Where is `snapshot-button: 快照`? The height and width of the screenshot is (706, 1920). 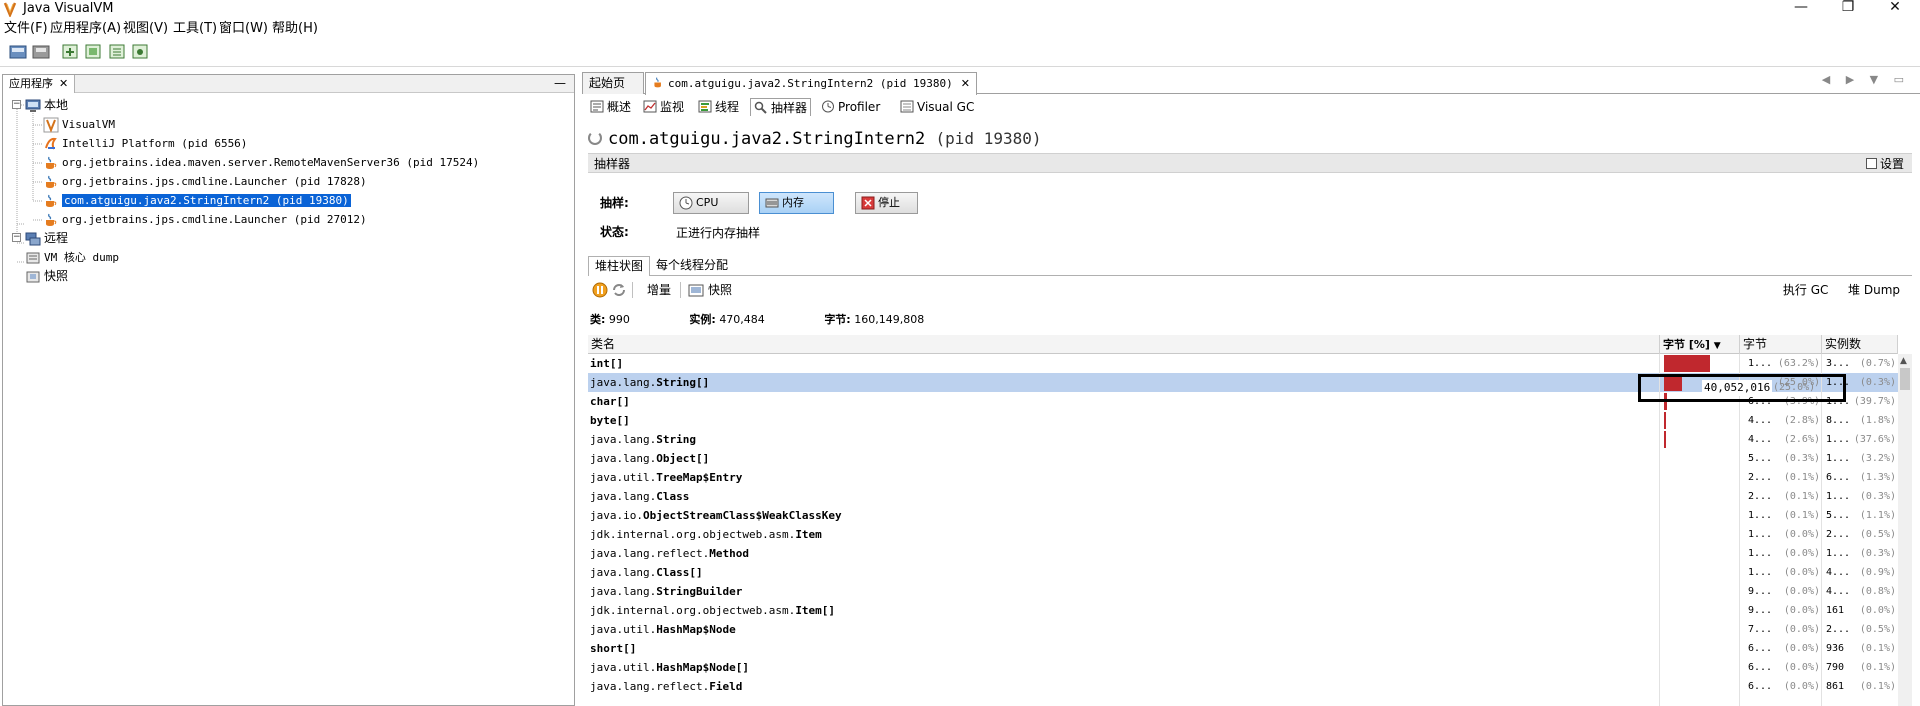
snapshot-button: 快照 is located at coordinates (720, 290).